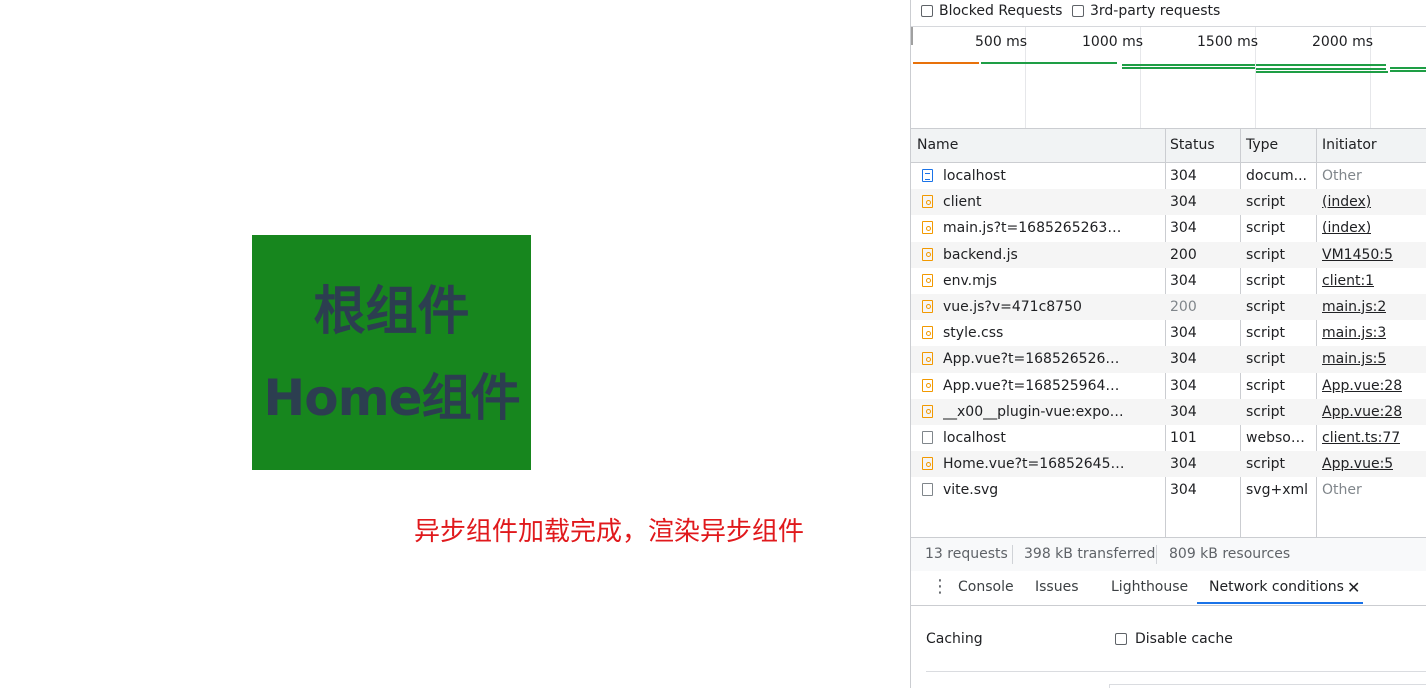 This screenshot has height=688, width=1426. What do you see at coordinates (966, 554) in the screenshot?
I see `request-count: 13 requests` at bounding box center [966, 554].